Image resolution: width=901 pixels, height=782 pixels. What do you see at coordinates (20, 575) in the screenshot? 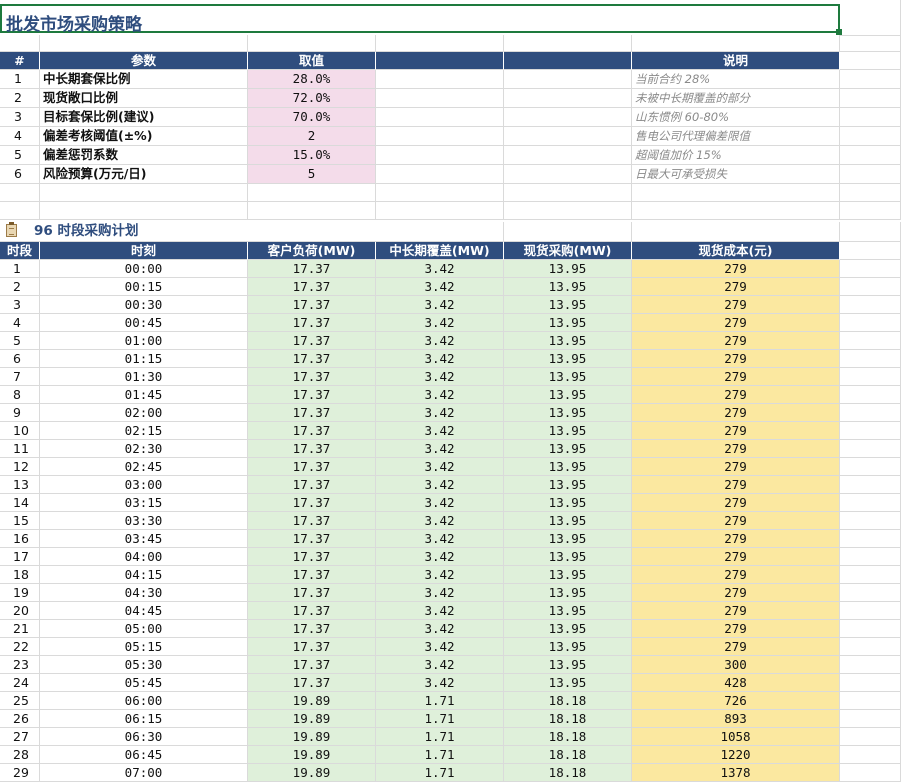
I see `slot-cell: 18` at bounding box center [20, 575].